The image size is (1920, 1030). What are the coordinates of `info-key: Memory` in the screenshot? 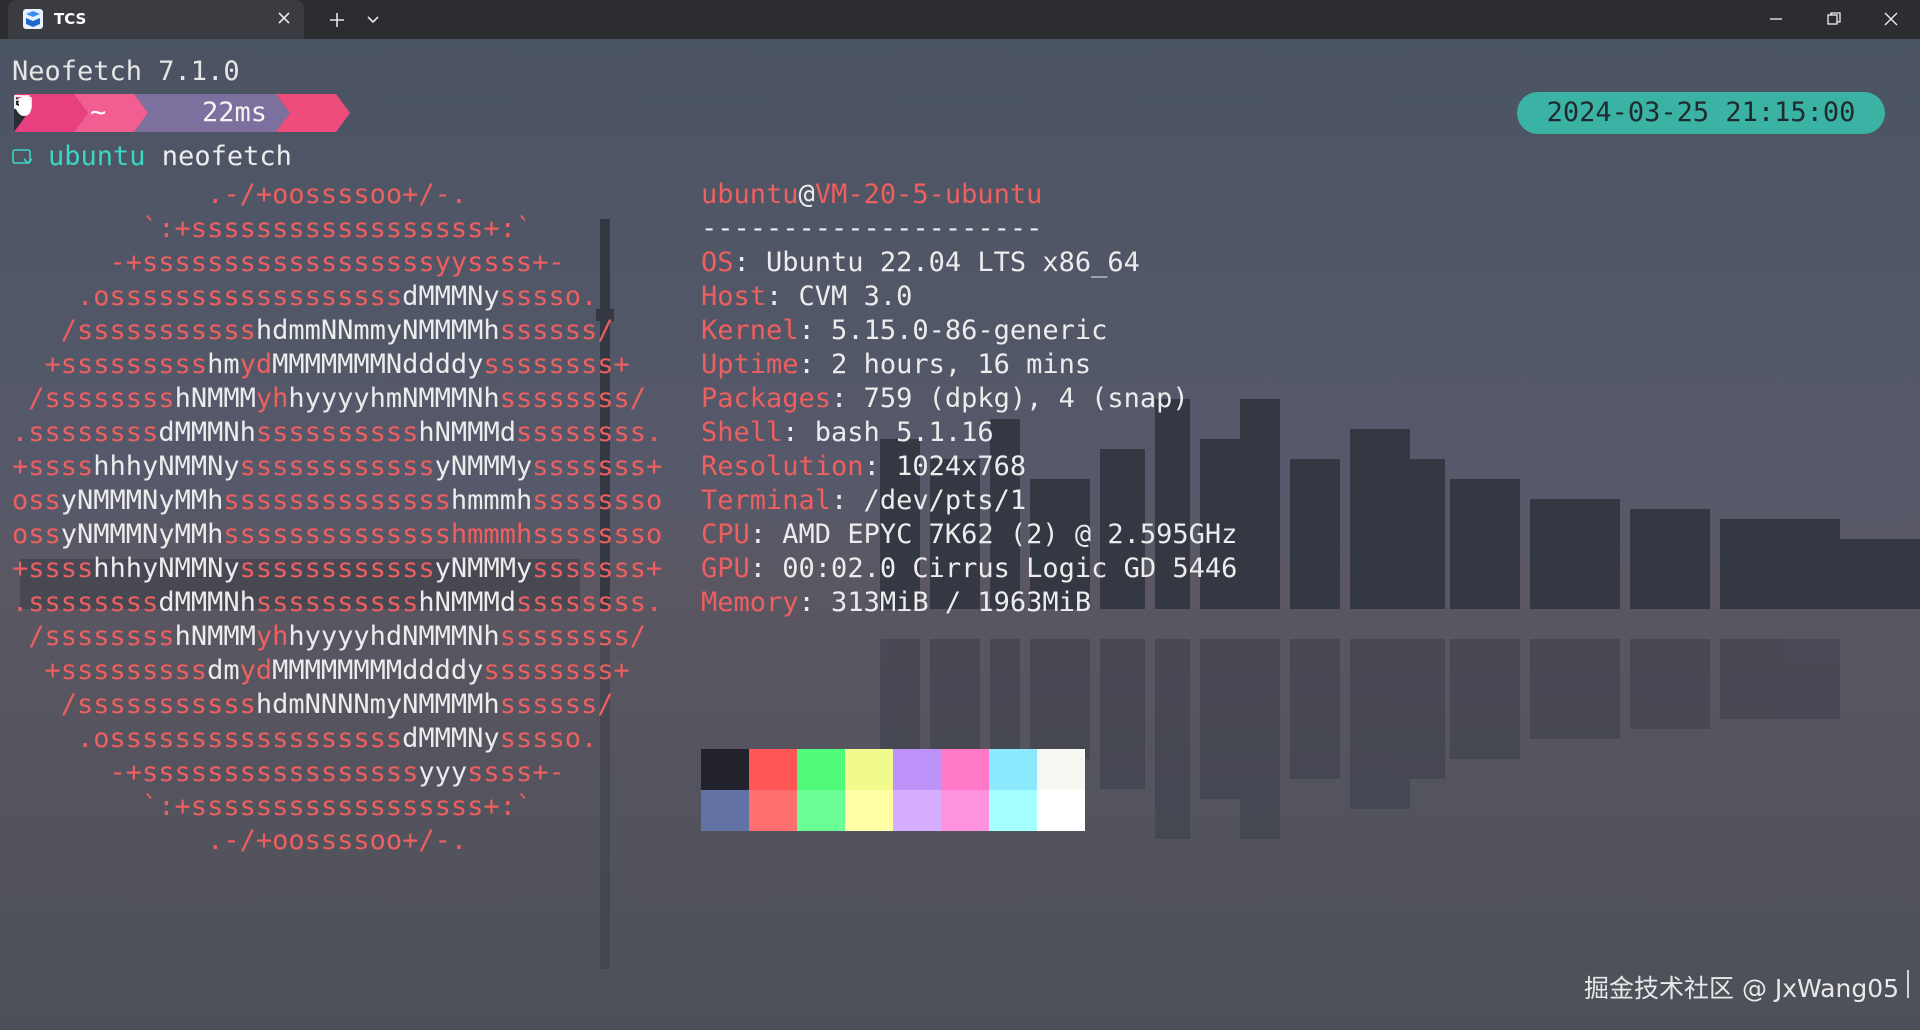 It's located at (750, 602).